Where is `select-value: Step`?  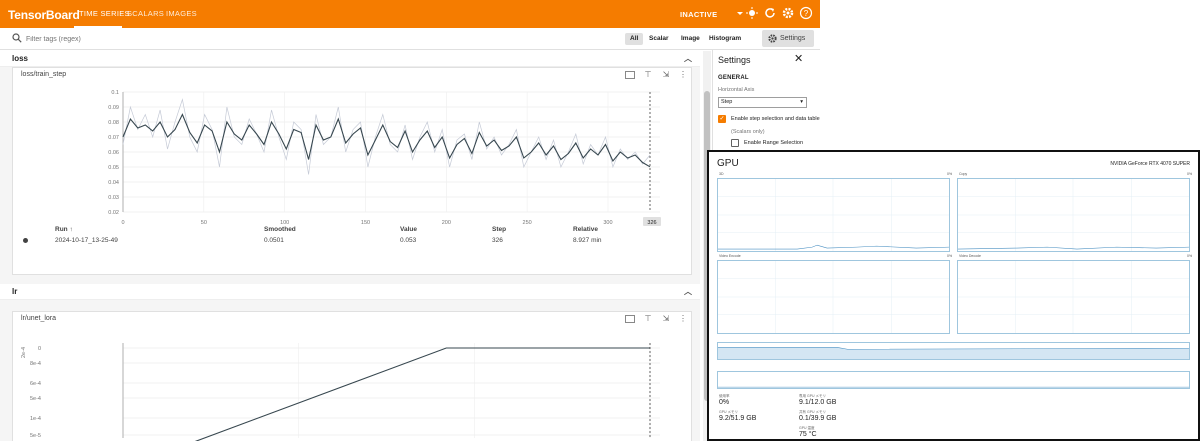 select-value: Step is located at coordinates (727, 102).